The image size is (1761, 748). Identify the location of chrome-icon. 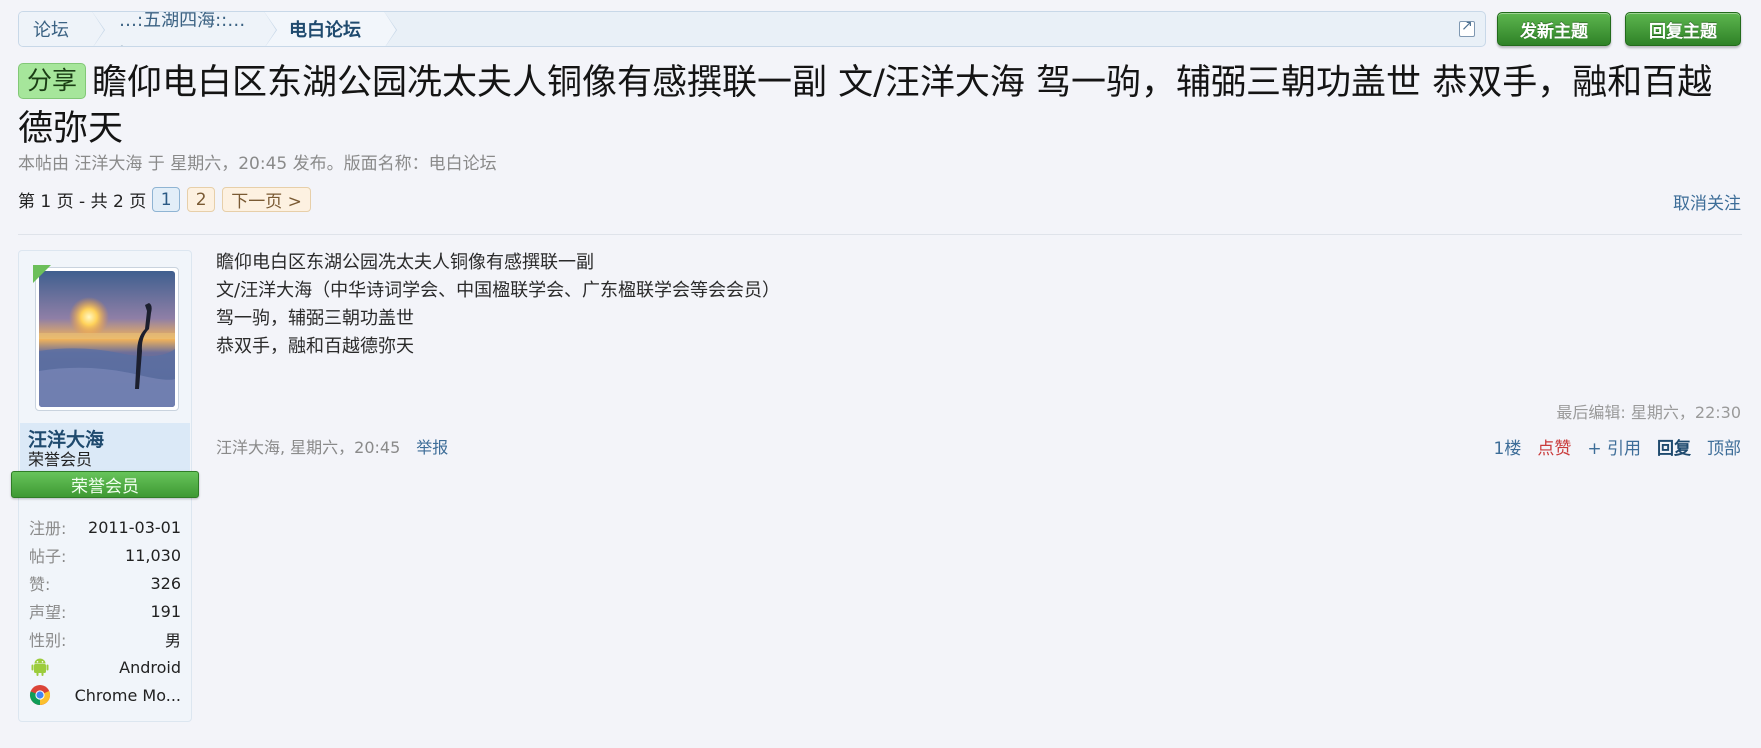
(40, 695).